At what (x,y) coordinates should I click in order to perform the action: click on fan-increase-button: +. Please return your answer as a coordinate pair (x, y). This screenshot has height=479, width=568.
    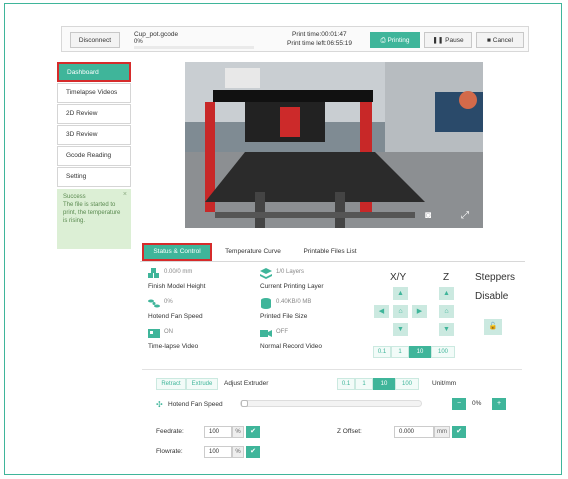
    Looking at the image, I should click on (499, 404).